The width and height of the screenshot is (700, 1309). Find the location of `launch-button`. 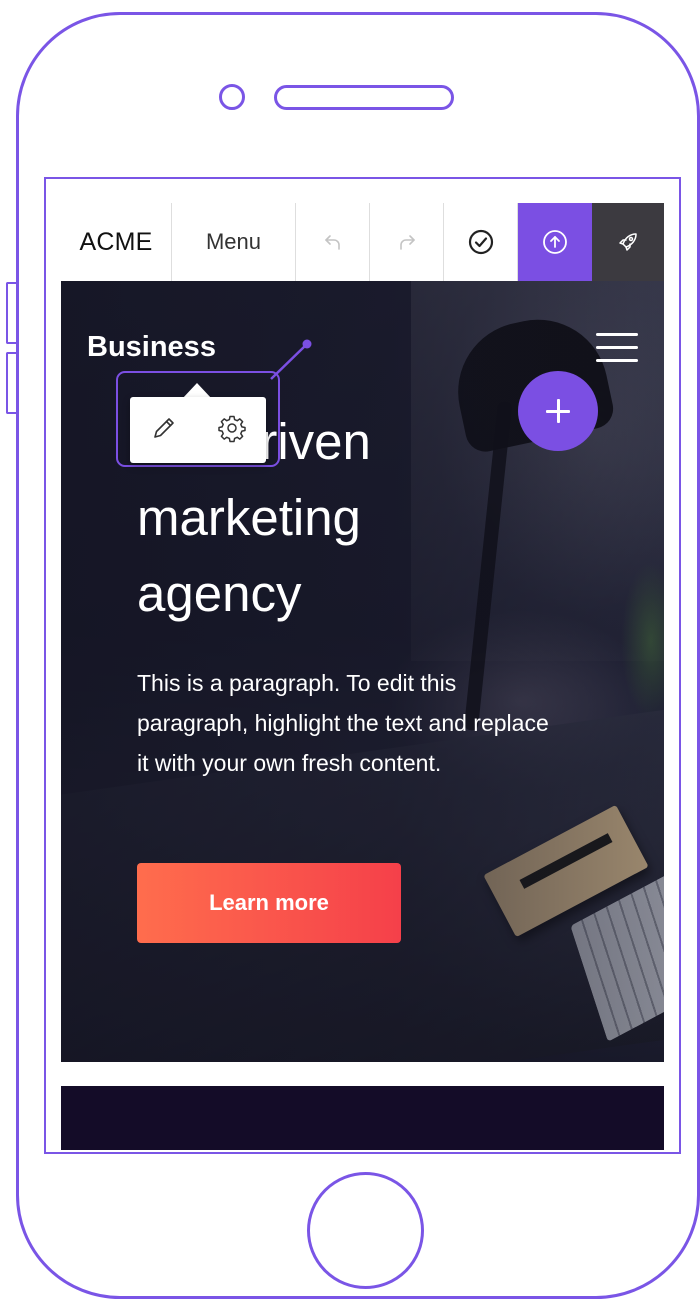

launch-button is located at coordinates (628, 242).